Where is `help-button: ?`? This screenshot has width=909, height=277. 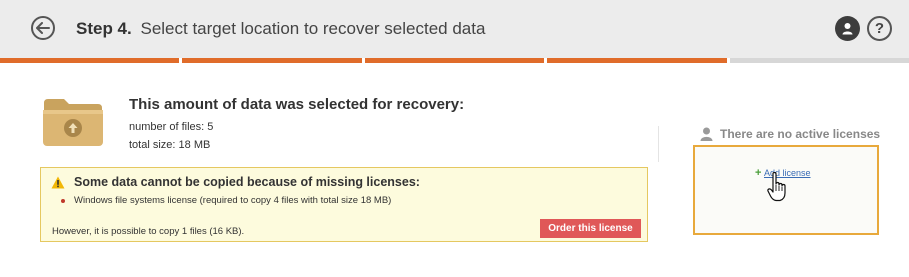
help-button: ? is located at coordinates (879, 28).